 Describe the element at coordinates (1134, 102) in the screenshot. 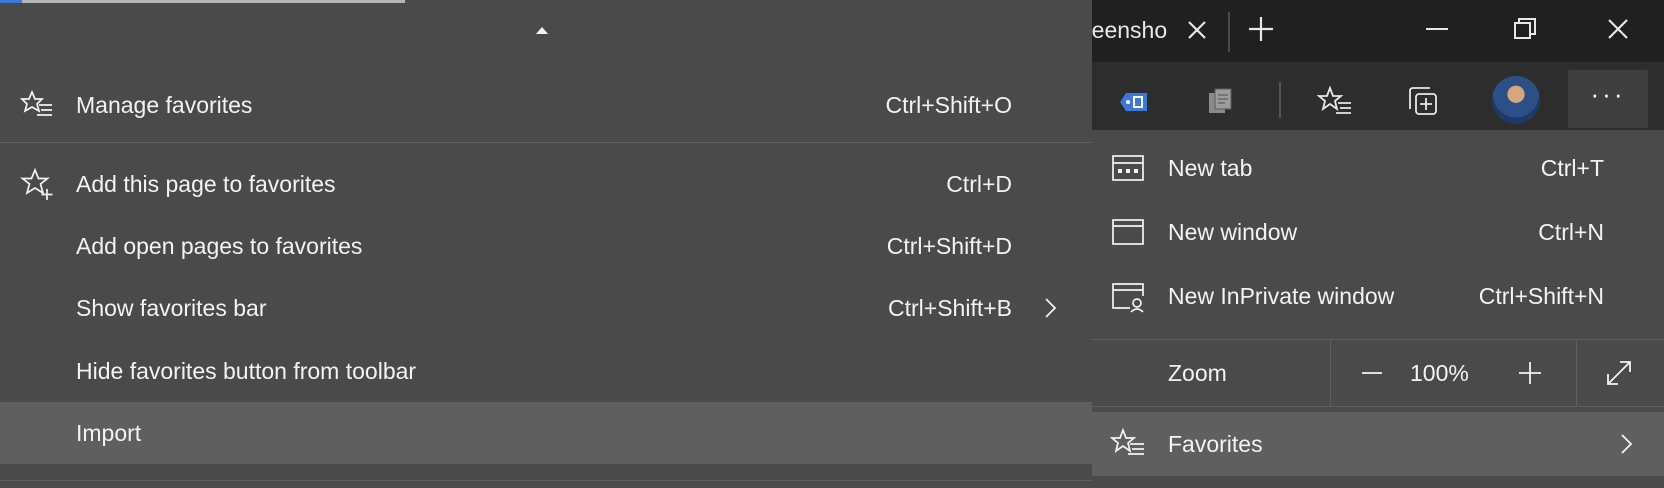

I see `extension-icon` at that location.